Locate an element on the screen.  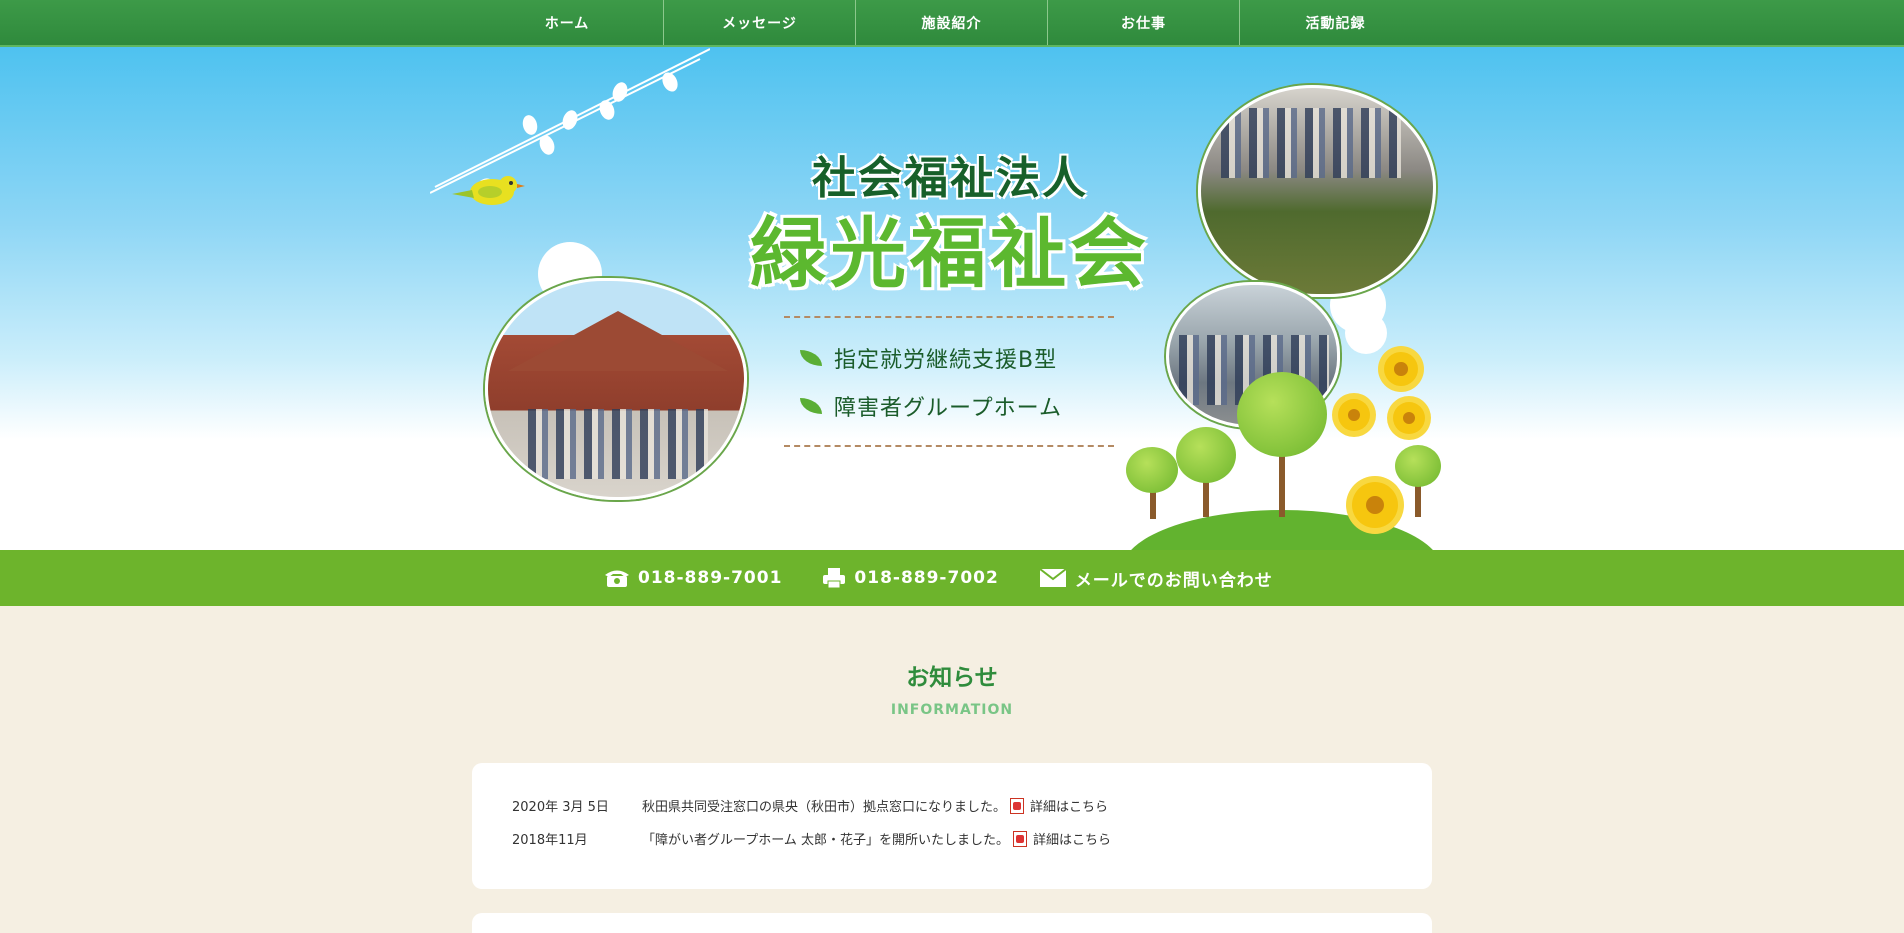
nav-item-home: ホーム is located at coordinates (567, 22).